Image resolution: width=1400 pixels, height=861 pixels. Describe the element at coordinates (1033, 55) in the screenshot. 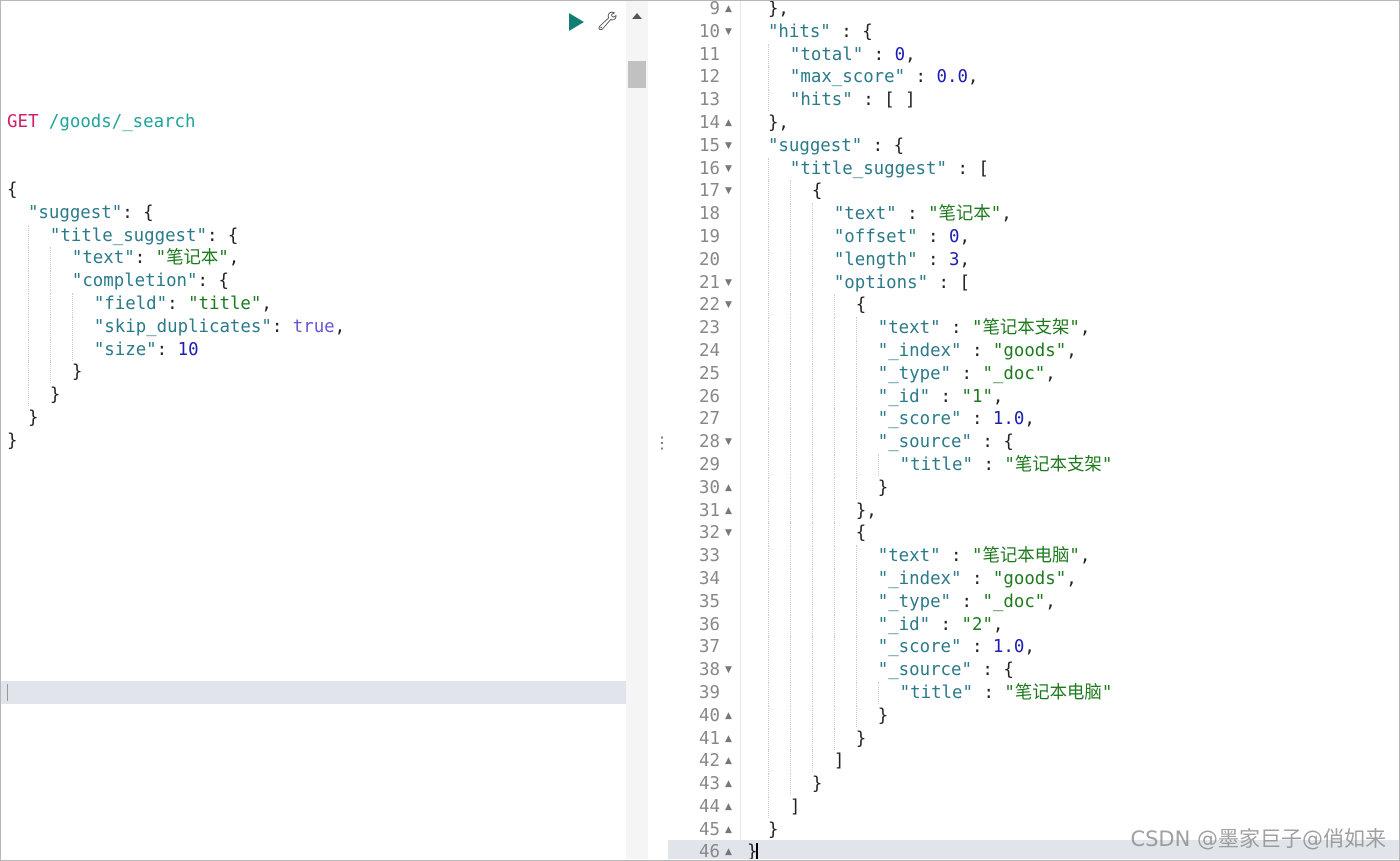

I see `response-line: 11 "total" : 0,` at that location.